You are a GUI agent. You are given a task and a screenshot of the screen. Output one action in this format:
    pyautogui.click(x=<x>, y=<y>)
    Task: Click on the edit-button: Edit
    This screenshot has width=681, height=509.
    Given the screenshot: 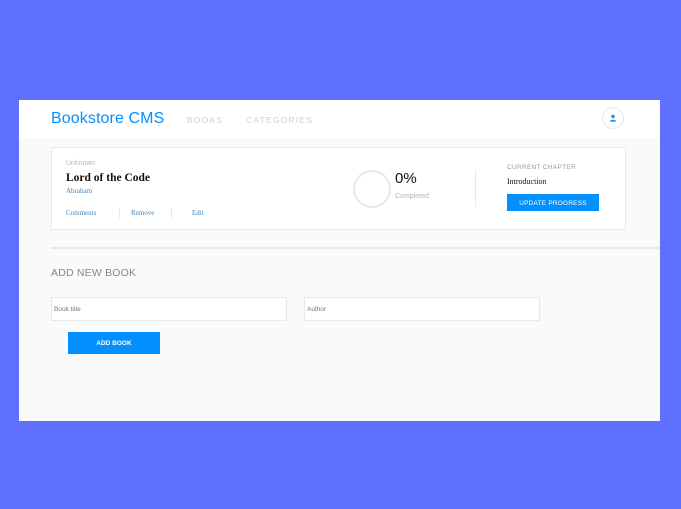 What is the action you would take?
    pyautogui.click(x=198, y=213)
    